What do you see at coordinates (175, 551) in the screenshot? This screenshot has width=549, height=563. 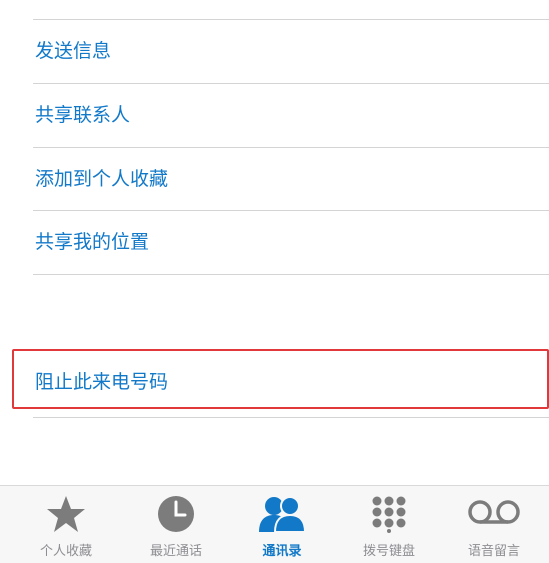 I see `tab-label: 最近通话` at bounding box center [175, 551].